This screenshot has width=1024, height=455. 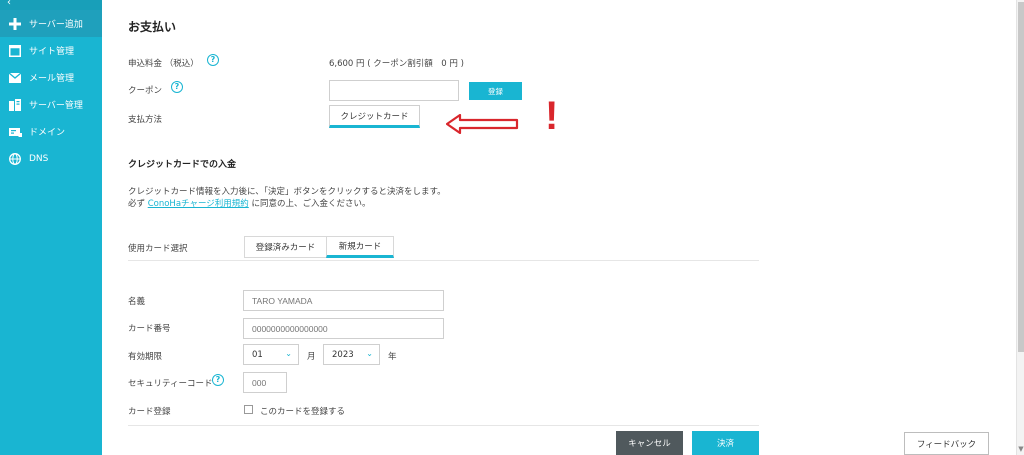 What do you see at coordinates (265, 382) in the screenshot?
I see `security-code-input` at bounding box center [265, 382].